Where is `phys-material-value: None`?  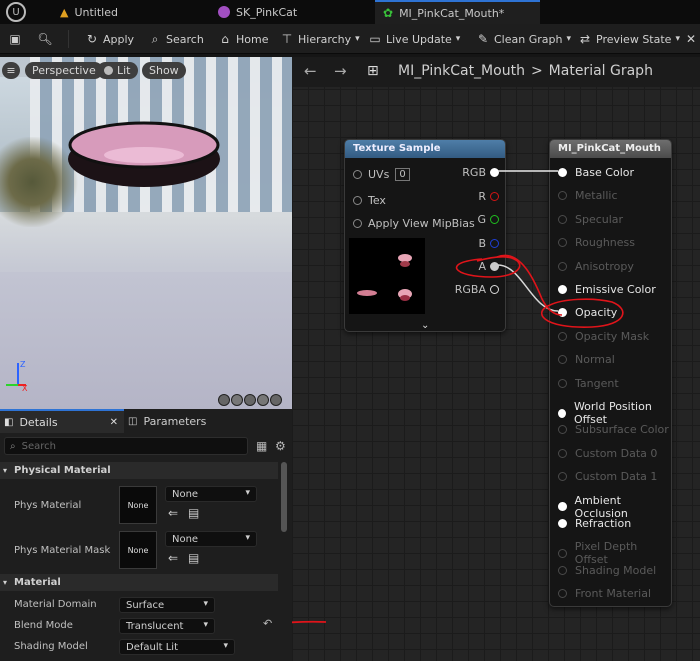
phys-material-value: None is located at coordinates (185, 494).